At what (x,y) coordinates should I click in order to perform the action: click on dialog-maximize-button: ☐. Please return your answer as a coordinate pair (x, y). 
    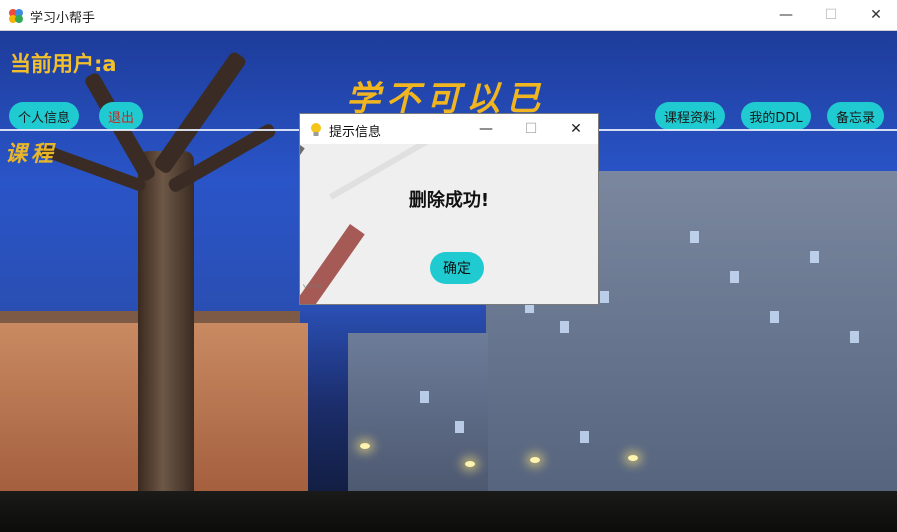
    Looking at the image, I should click on (531, 129).